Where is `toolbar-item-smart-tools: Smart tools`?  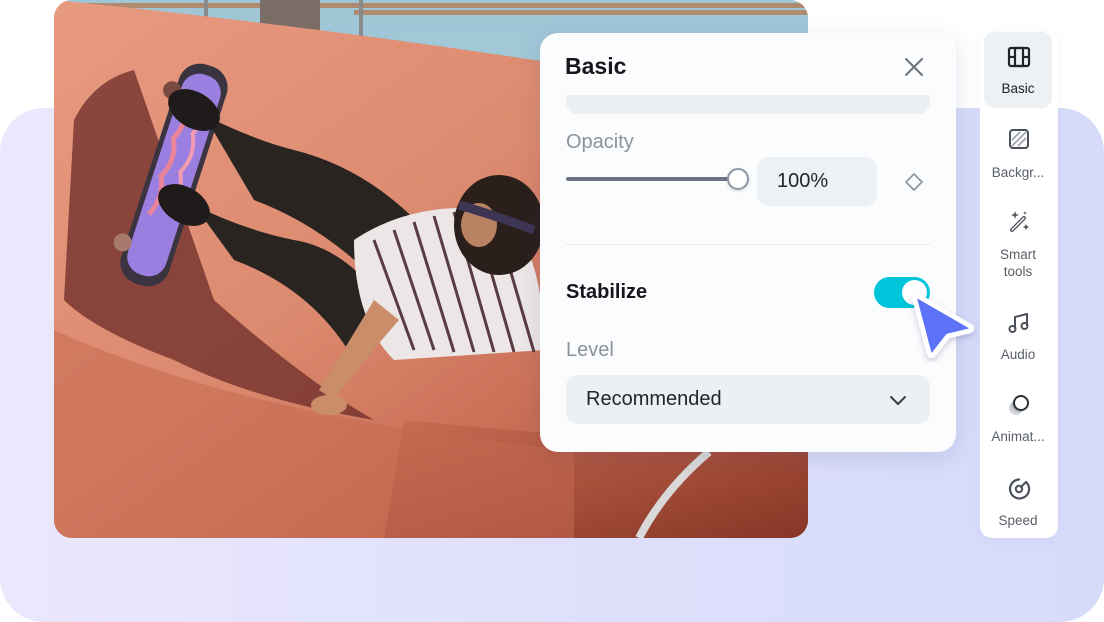 toolbar-item-smart-tools: Smart tools is located at coordinates (1018, 242).